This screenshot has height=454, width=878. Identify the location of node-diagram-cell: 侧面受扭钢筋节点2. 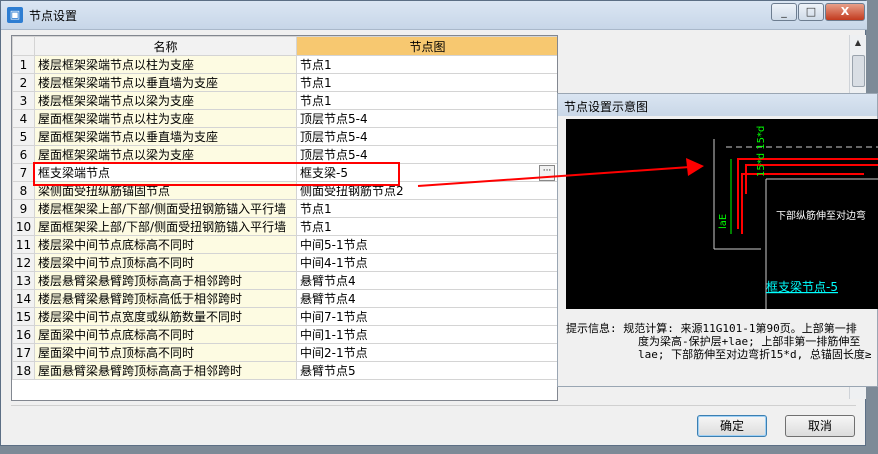
(426, 190).